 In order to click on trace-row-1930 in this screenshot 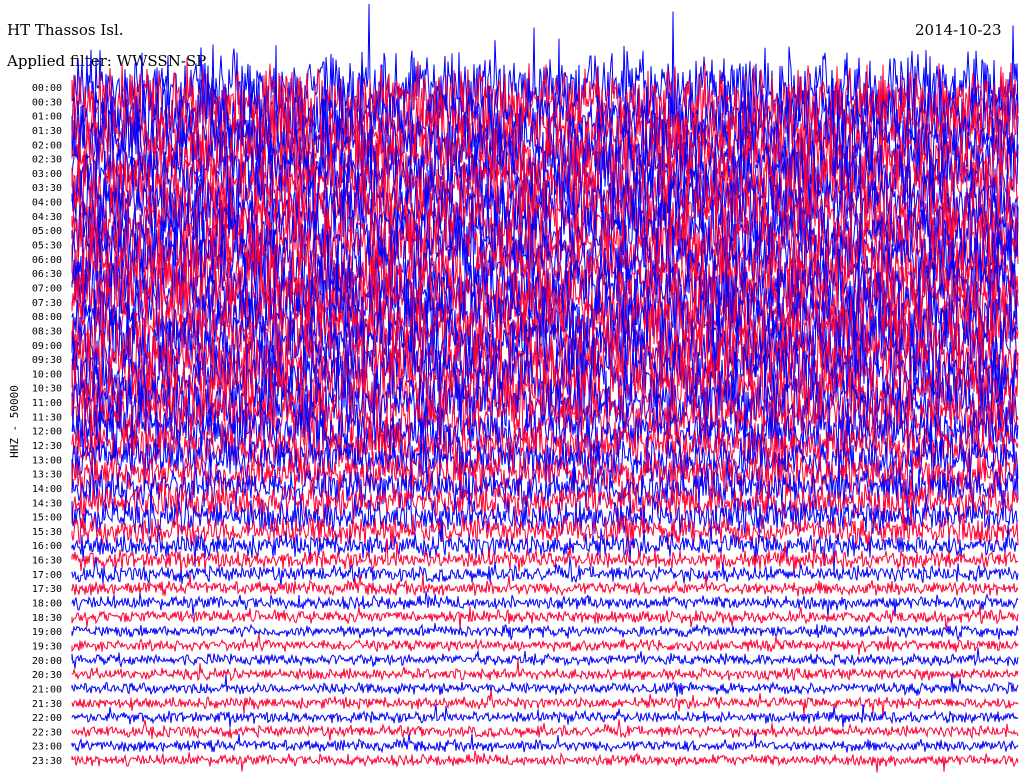, I will do `click(545, 644)`.